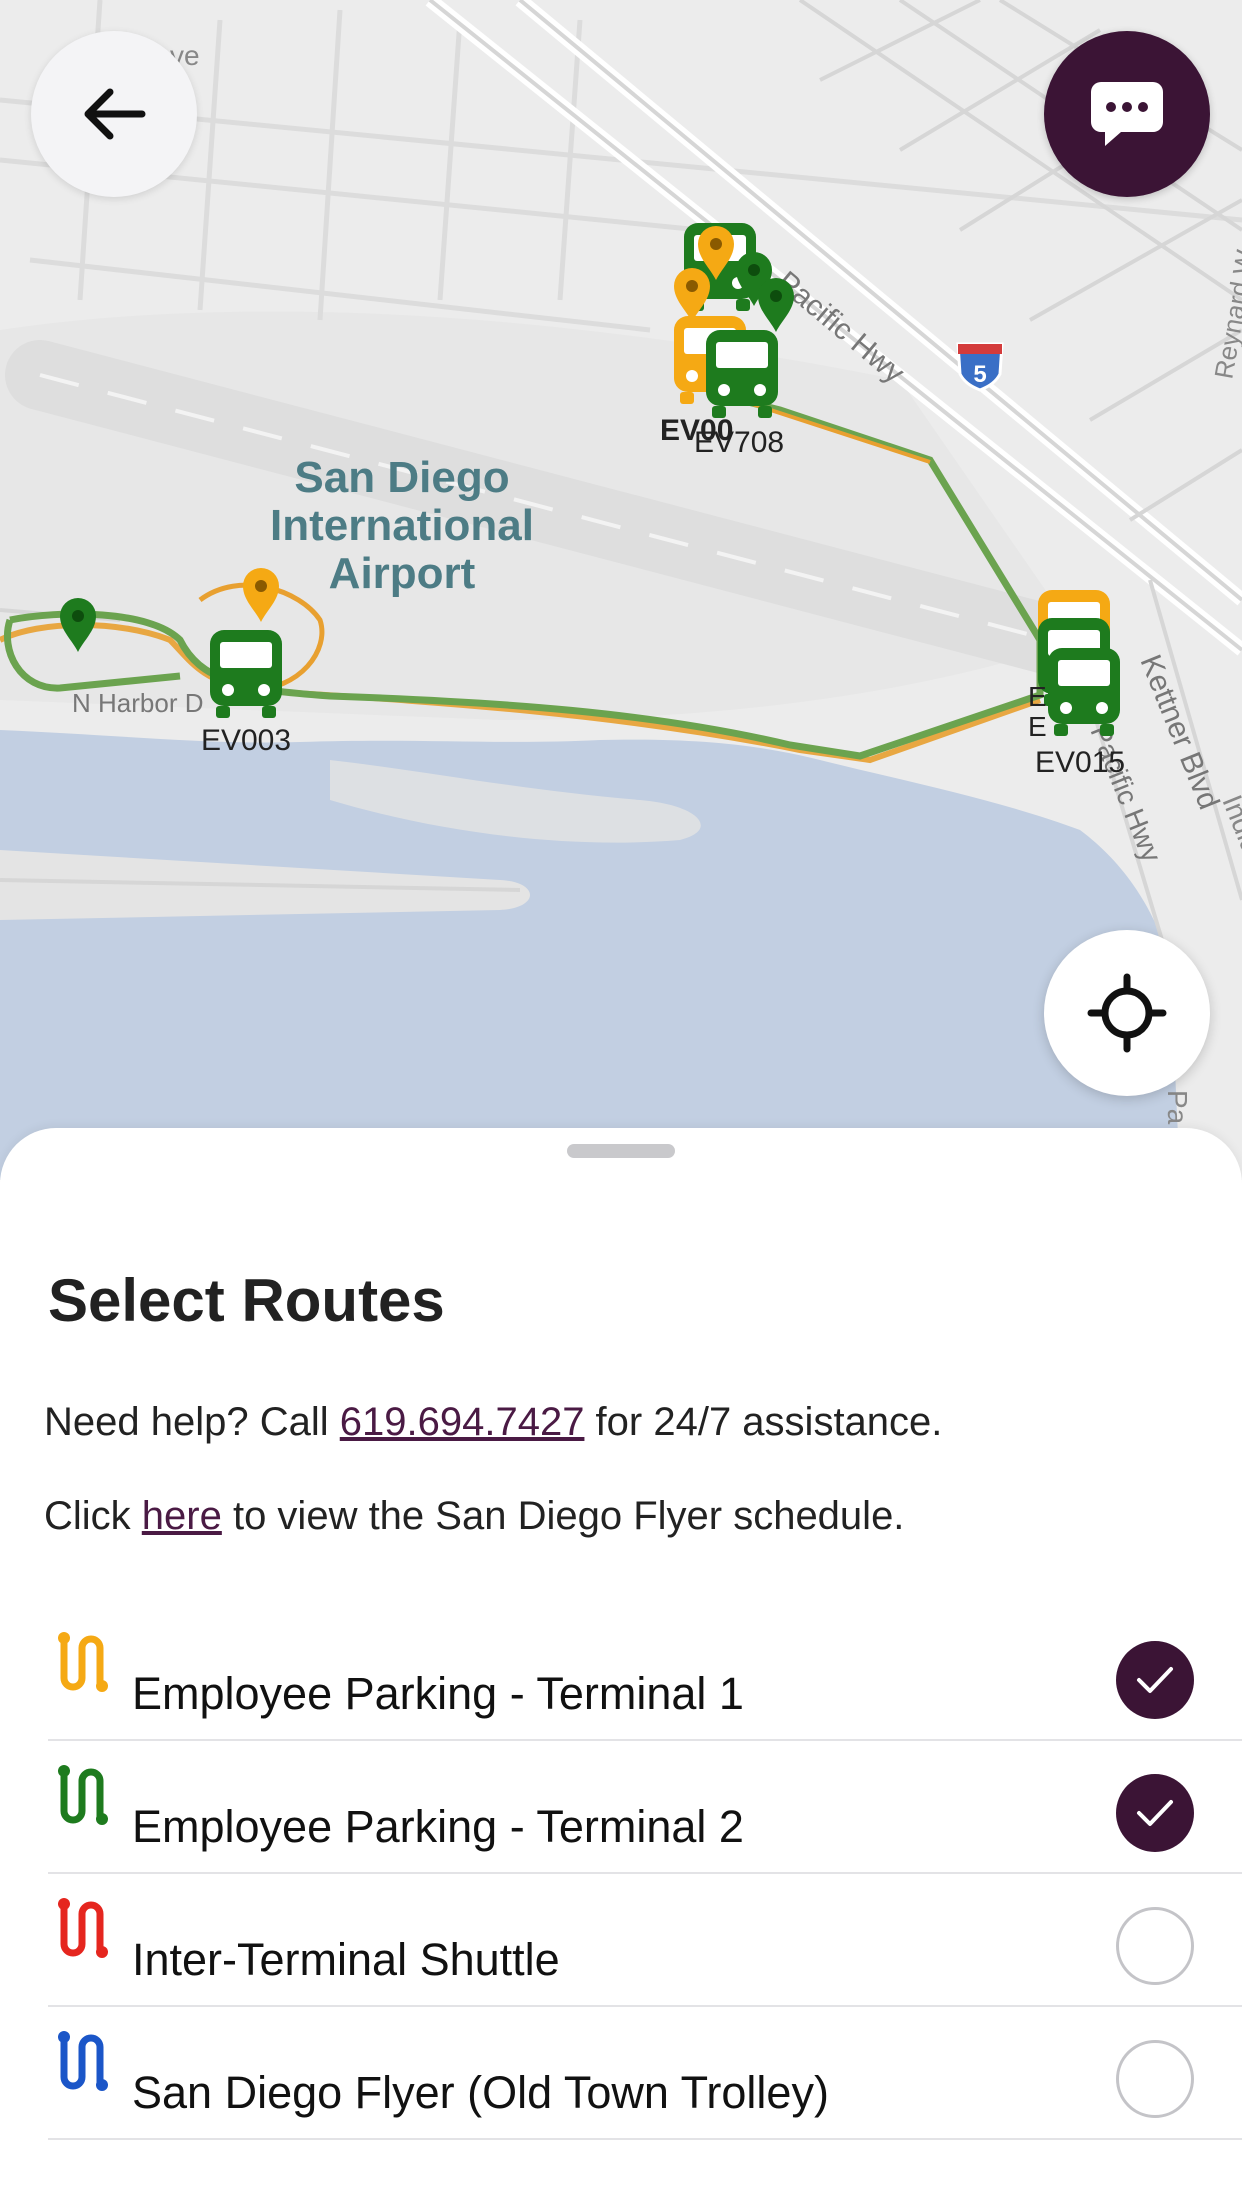  What do you see at coordinates (438, 1826) in the screenshot?
I see `route-label: Employee Parking - Terminal 2` at bounding box center [438, 1826].